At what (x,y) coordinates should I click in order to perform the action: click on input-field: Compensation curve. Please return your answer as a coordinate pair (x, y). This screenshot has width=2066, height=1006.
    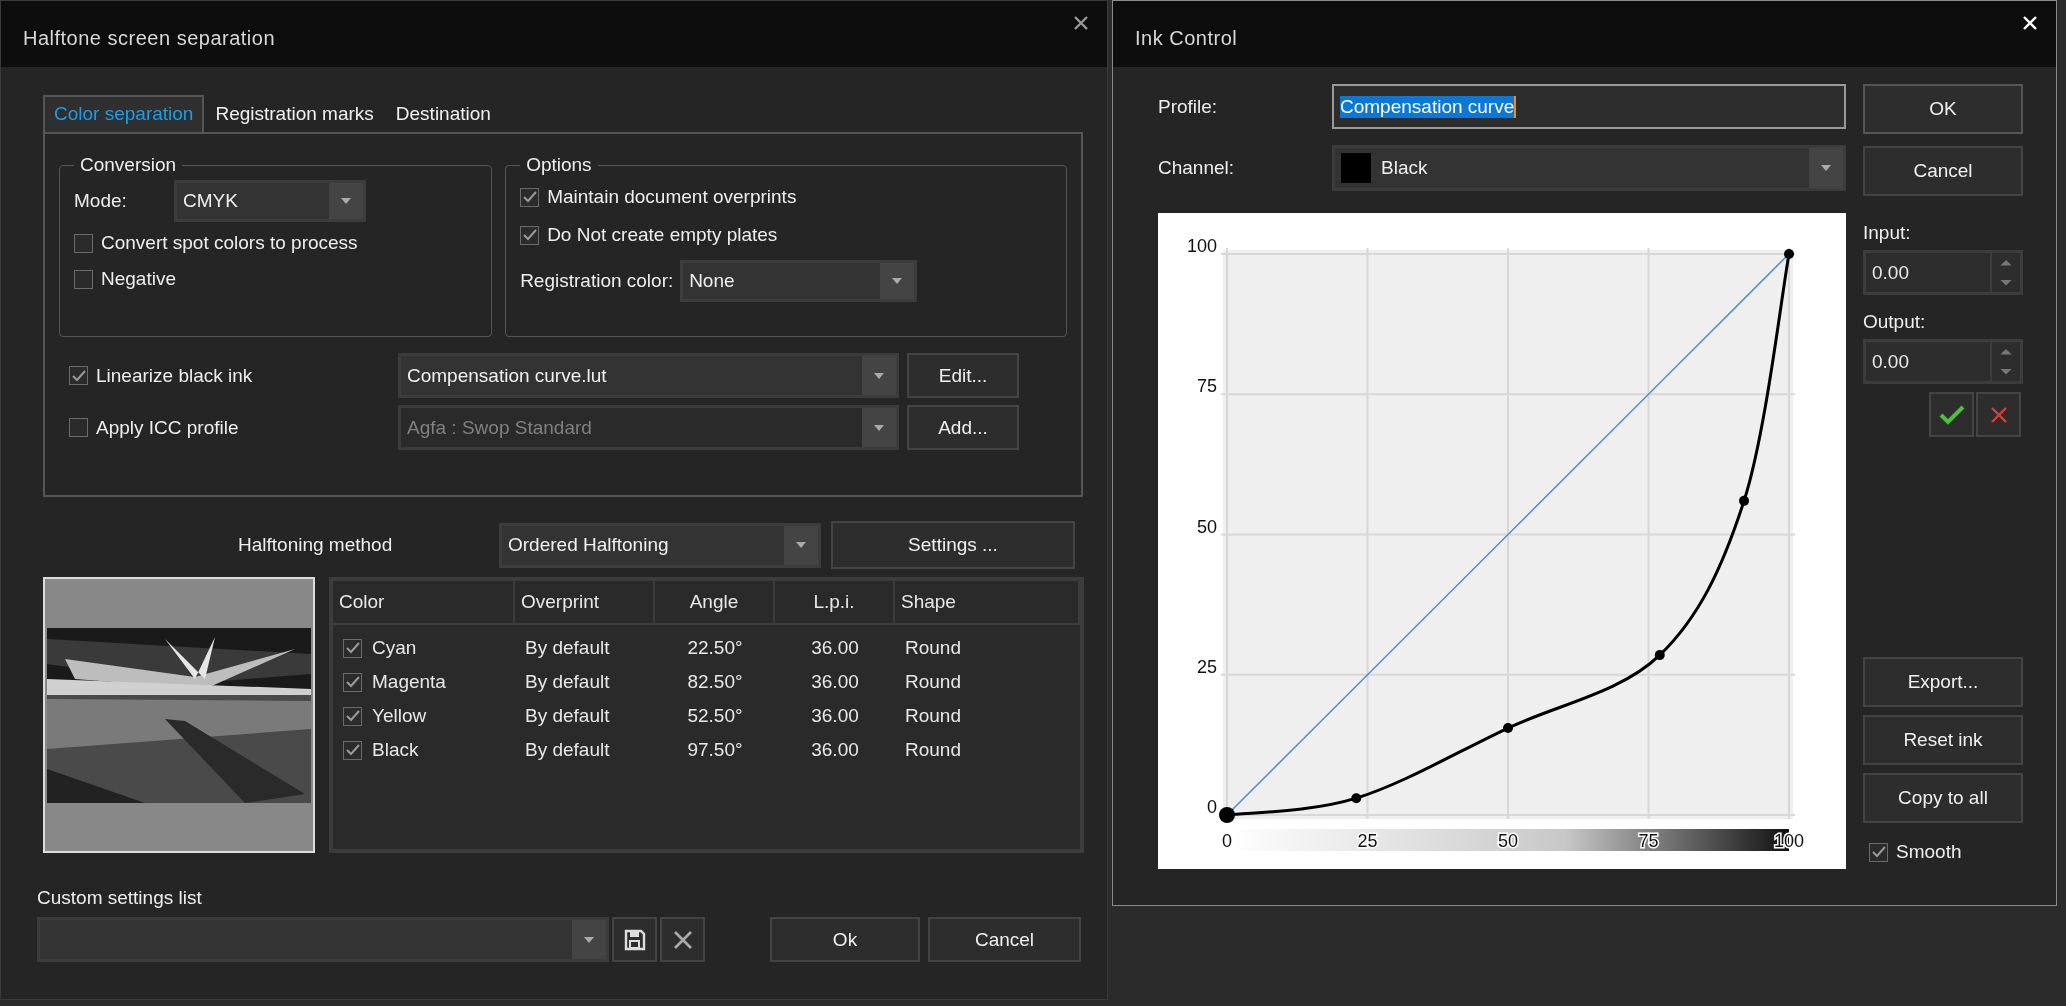
    Looking at the image, I should click on (1589, 106).